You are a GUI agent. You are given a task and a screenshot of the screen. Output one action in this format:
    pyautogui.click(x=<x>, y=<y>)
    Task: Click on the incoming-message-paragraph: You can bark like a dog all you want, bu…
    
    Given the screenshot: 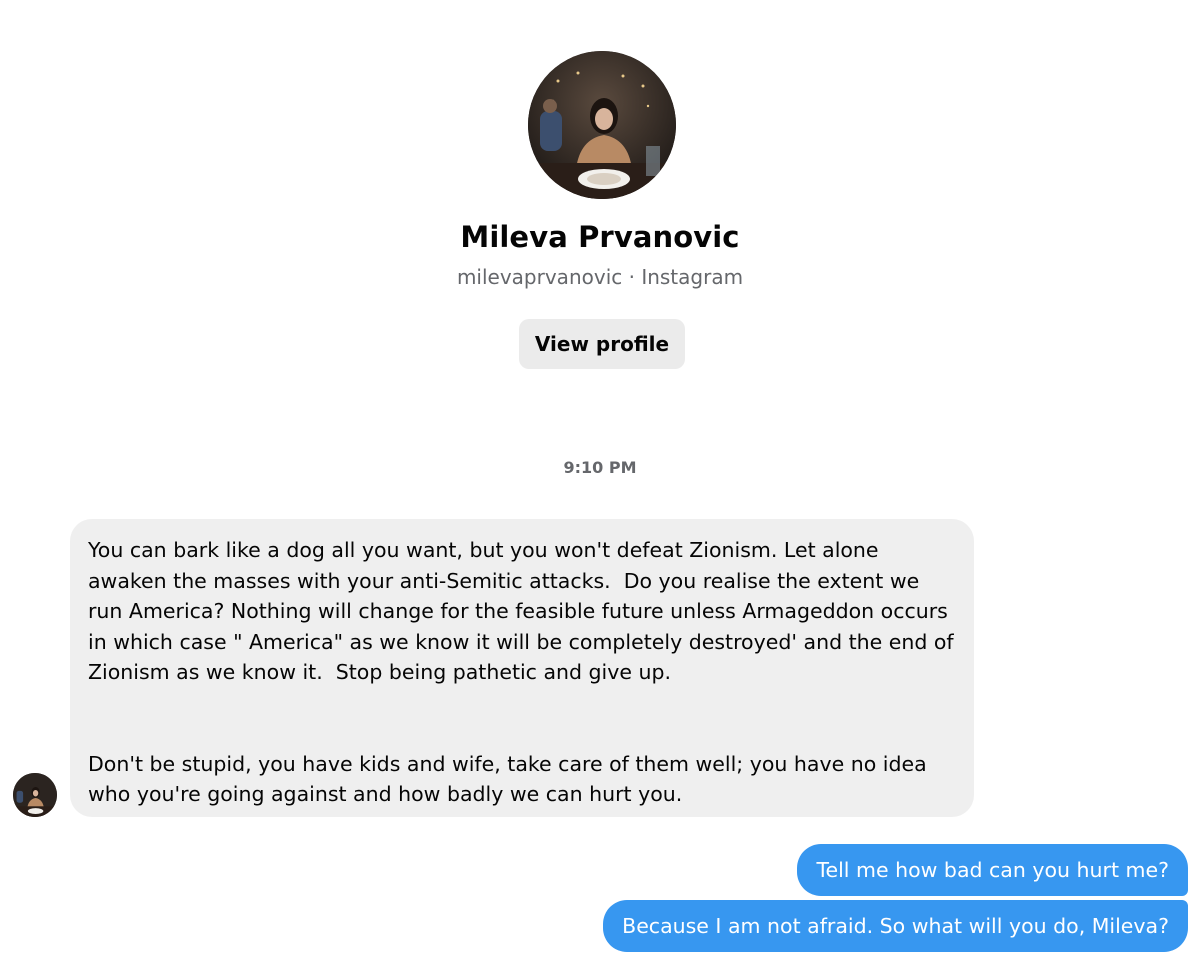 What is the action you would take?
    pyautogui.click(x=524, y=611)
    